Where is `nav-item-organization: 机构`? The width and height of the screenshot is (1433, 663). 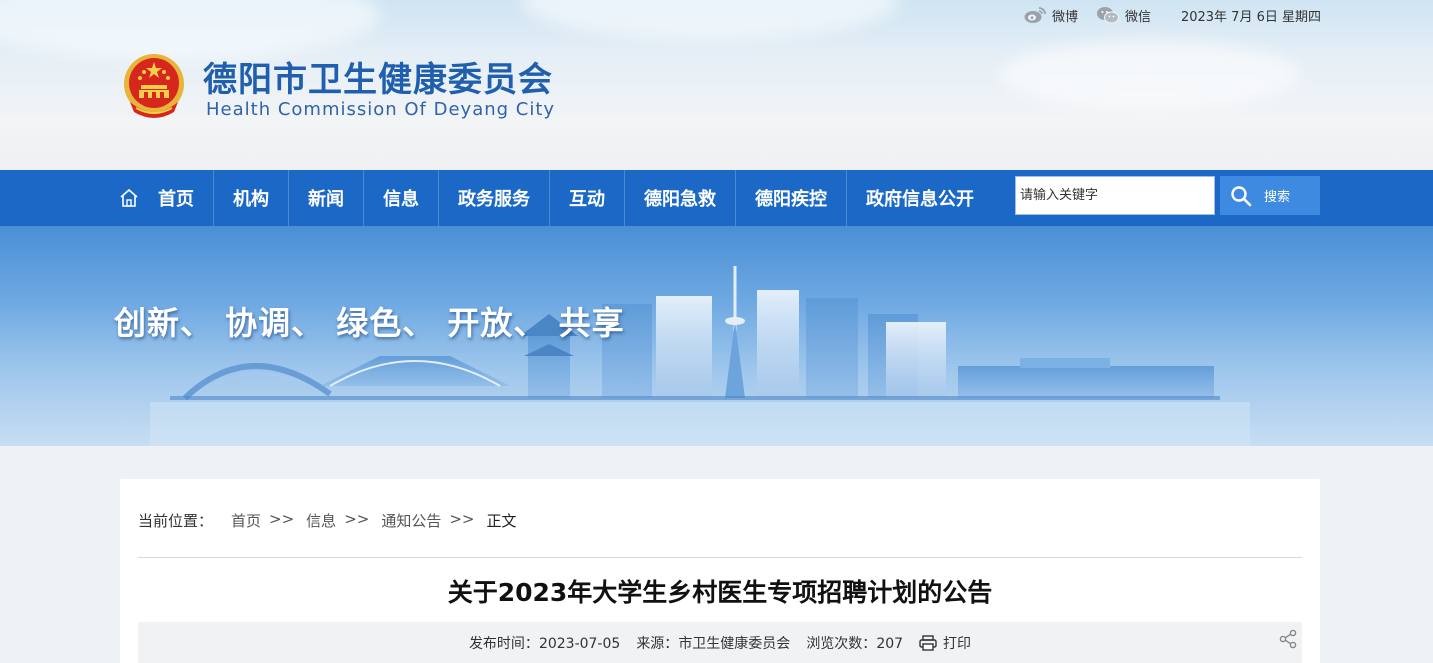
nav-item-organization: 机构 is located at coordinates (251, 198).